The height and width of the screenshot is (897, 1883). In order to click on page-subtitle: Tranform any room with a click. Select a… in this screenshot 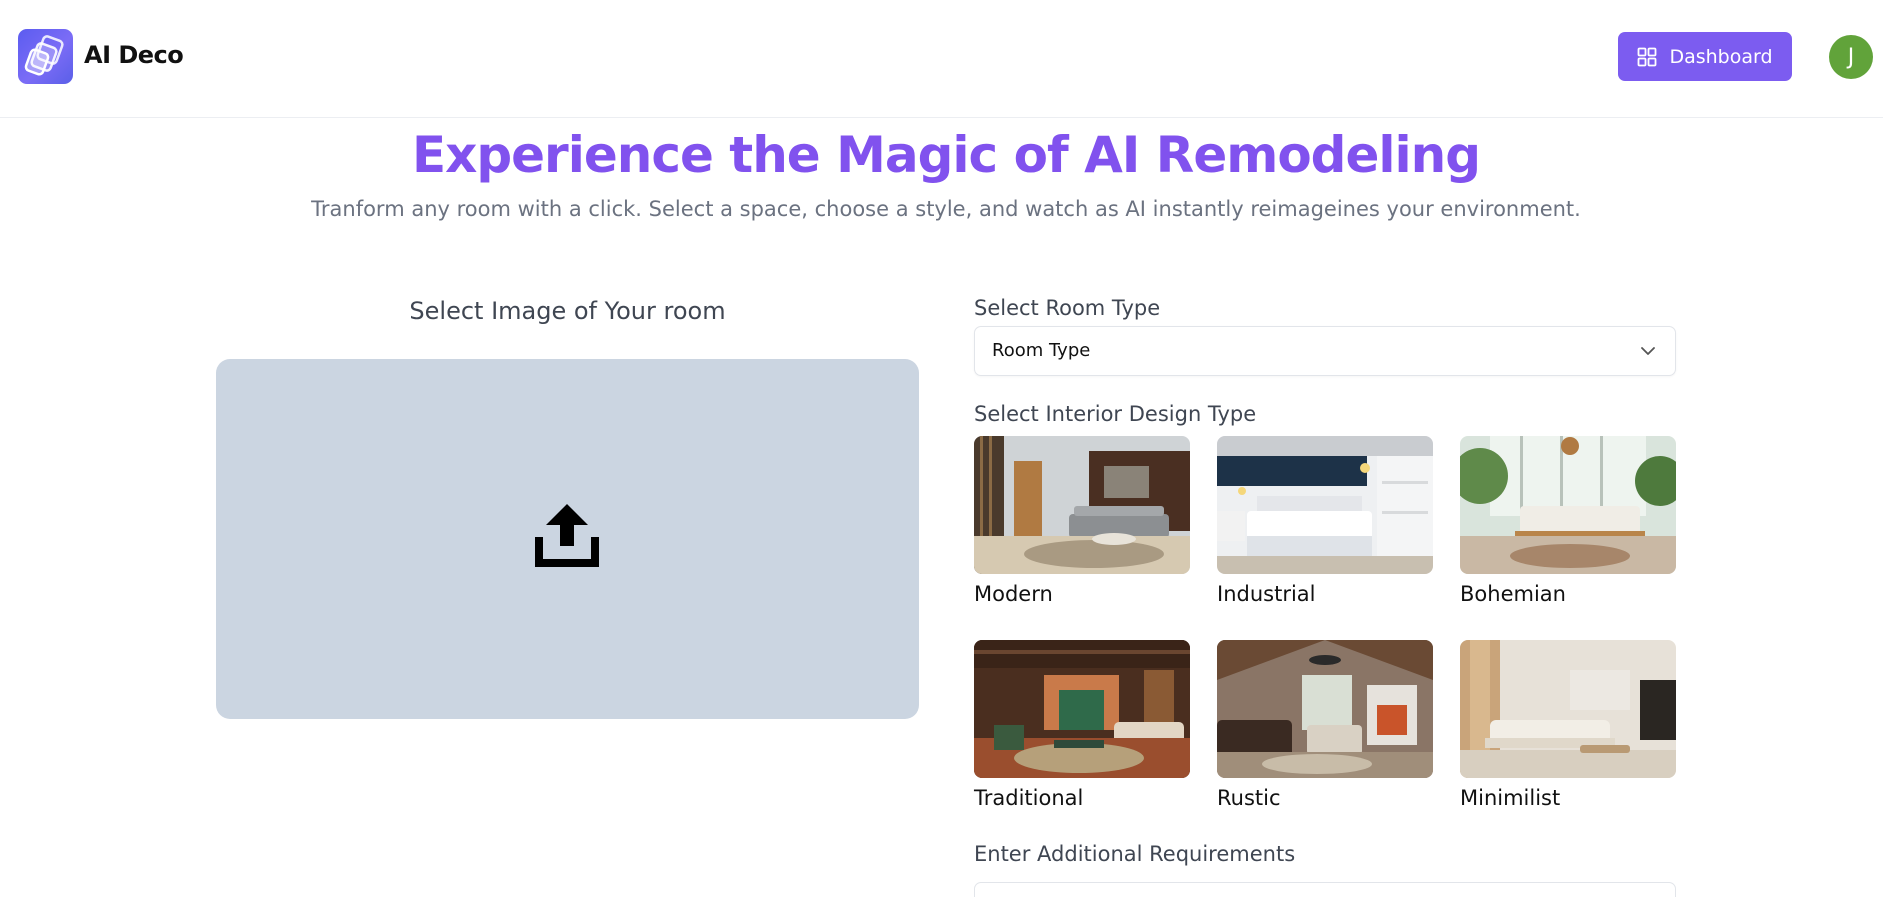, I will do `click(946, 209)`.